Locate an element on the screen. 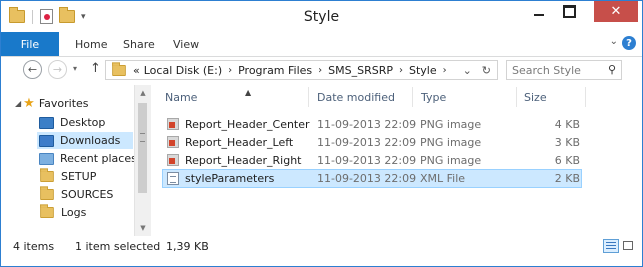 The image size is (643, 267). nav-item-label: SETUP is located at coordinates (79, 176).